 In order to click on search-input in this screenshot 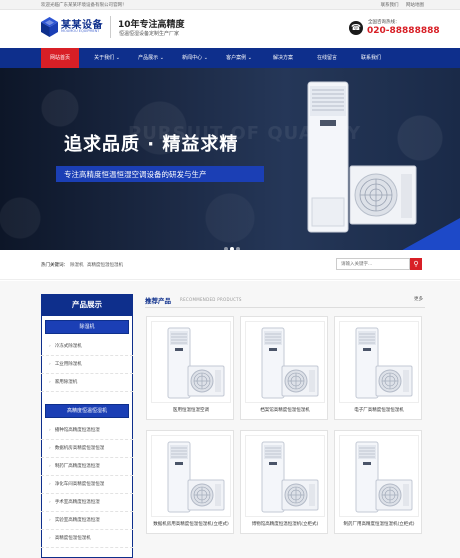, I will do `click(373, 264)`.